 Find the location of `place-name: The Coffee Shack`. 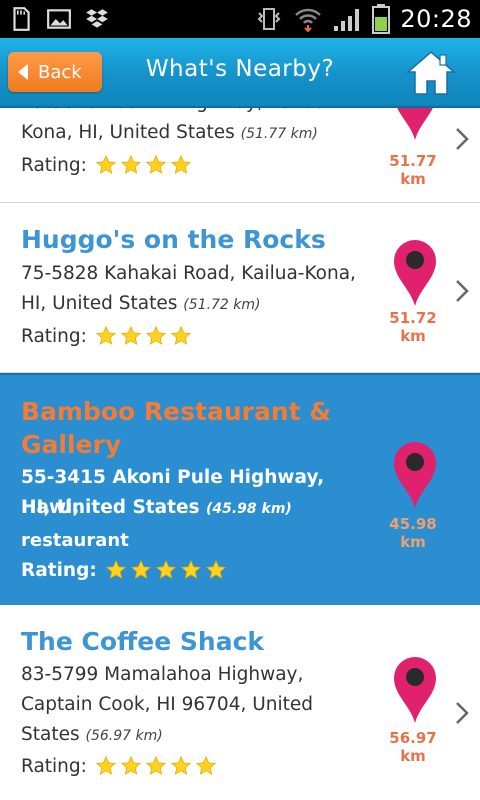

place-name: The Coffee Shack is located at coordinates (143, 641).